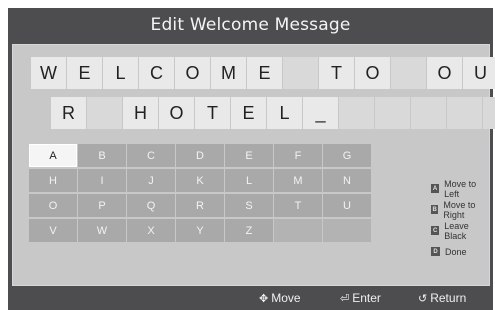 Image resolution: width=495 pixels, height=310 pixels. Describe the element at coordinates (228, 73) in the screenshot. I see `message-char-cell: M` at that location.